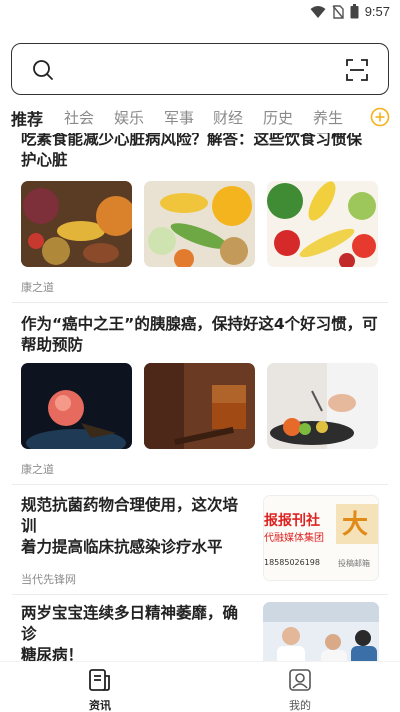 The image size is (400, 712). Describe the element at coordinates (129, 117) in the screenshot. I see `tab-entertainment: 娱乐` at that location.